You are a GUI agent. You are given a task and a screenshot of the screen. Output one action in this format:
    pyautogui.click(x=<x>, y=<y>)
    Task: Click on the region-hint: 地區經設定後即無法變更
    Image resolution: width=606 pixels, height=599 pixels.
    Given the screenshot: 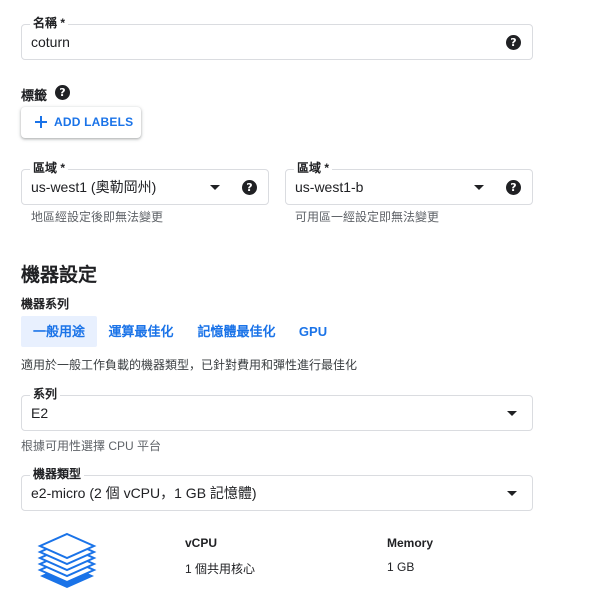 What is the action you would take?
    pyautogui.click(x=97, y=217)
    